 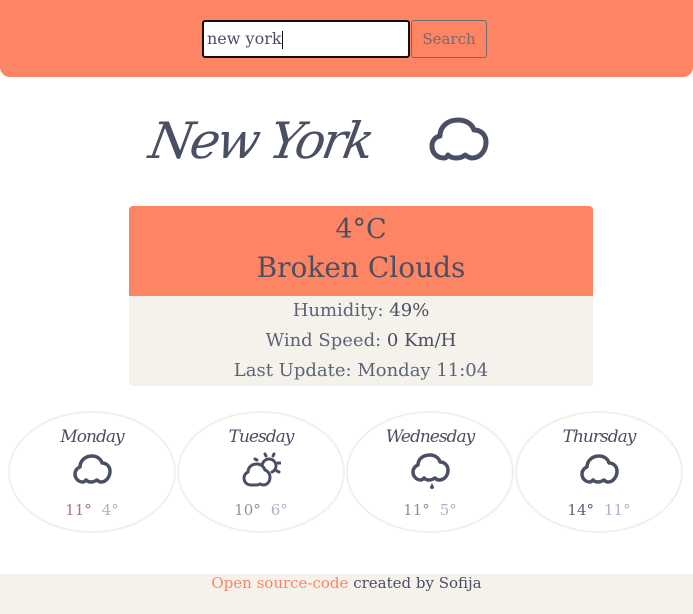 I want to click on forecast-day: Tuesday 10° 6°, so click(x=261, y=472).